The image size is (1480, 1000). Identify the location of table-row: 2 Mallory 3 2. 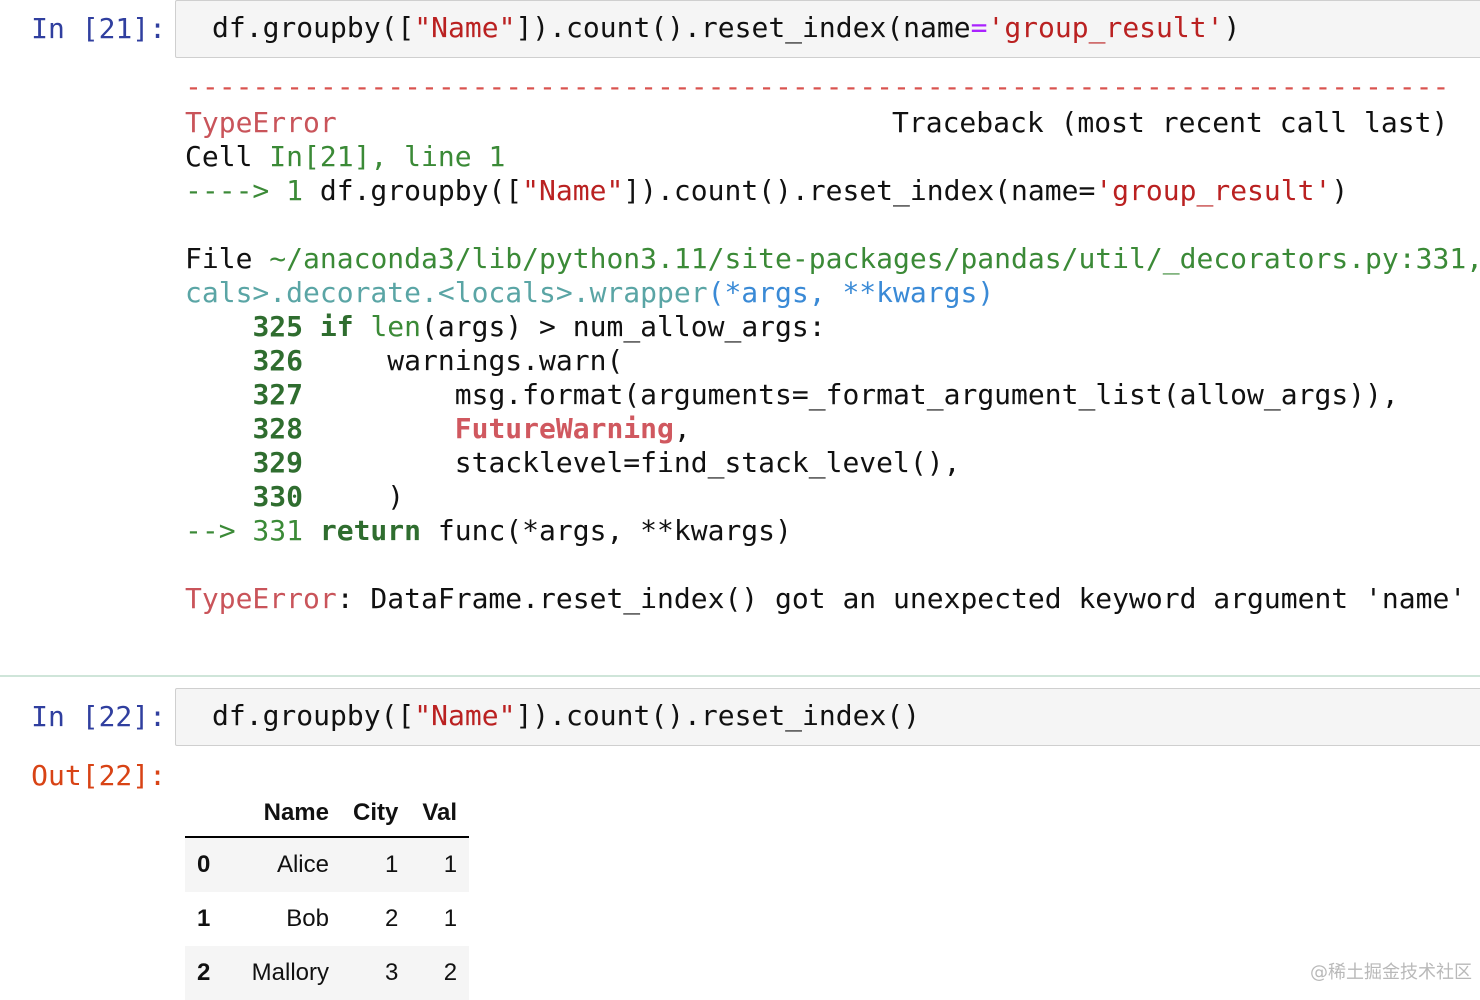
(327, 973).